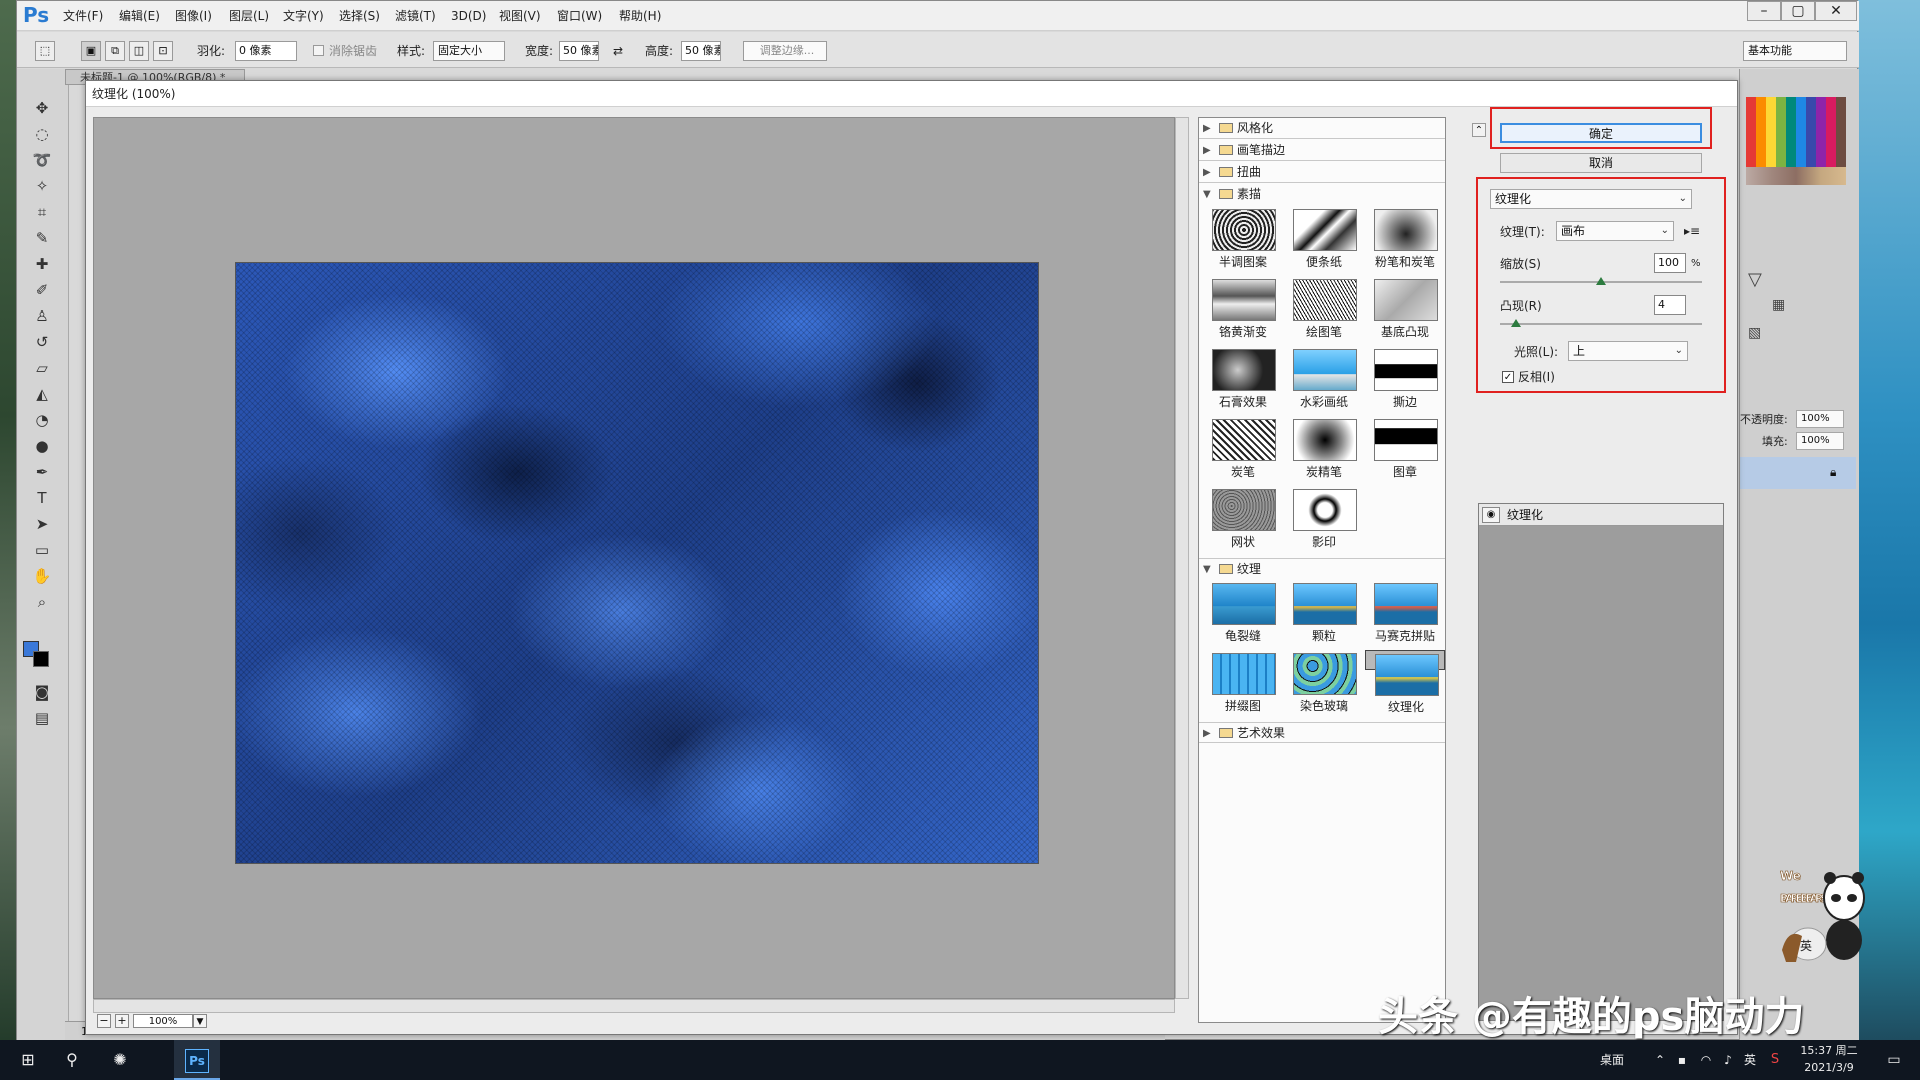  What do you see at coordinates (1324, 615) in the screenshot?
I see `filter-thumb-grain: 颗粒` at bounding box center [1324, 615].